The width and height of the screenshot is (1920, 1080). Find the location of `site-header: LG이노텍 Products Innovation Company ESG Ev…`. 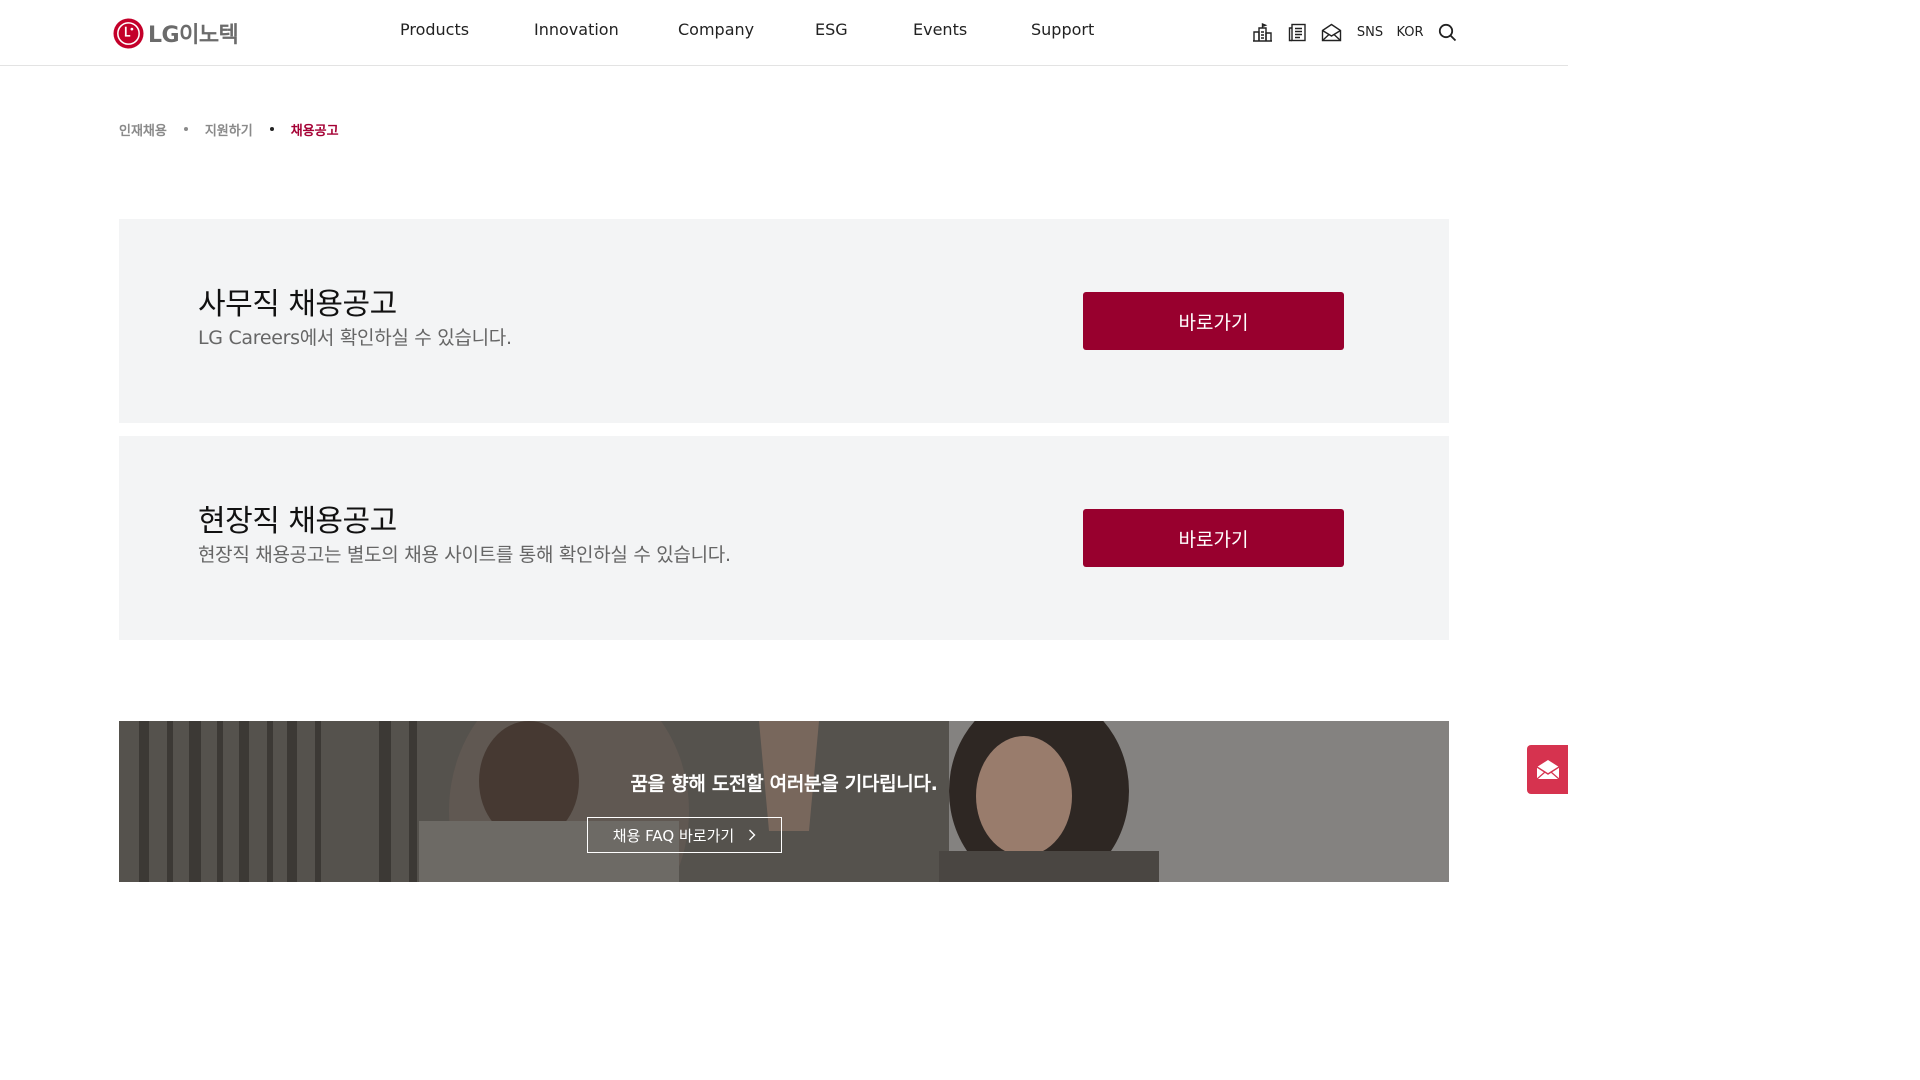

site-header: LG이노텍 Products Innovation Company ESG Ev… is located at coordinates (784, 33).